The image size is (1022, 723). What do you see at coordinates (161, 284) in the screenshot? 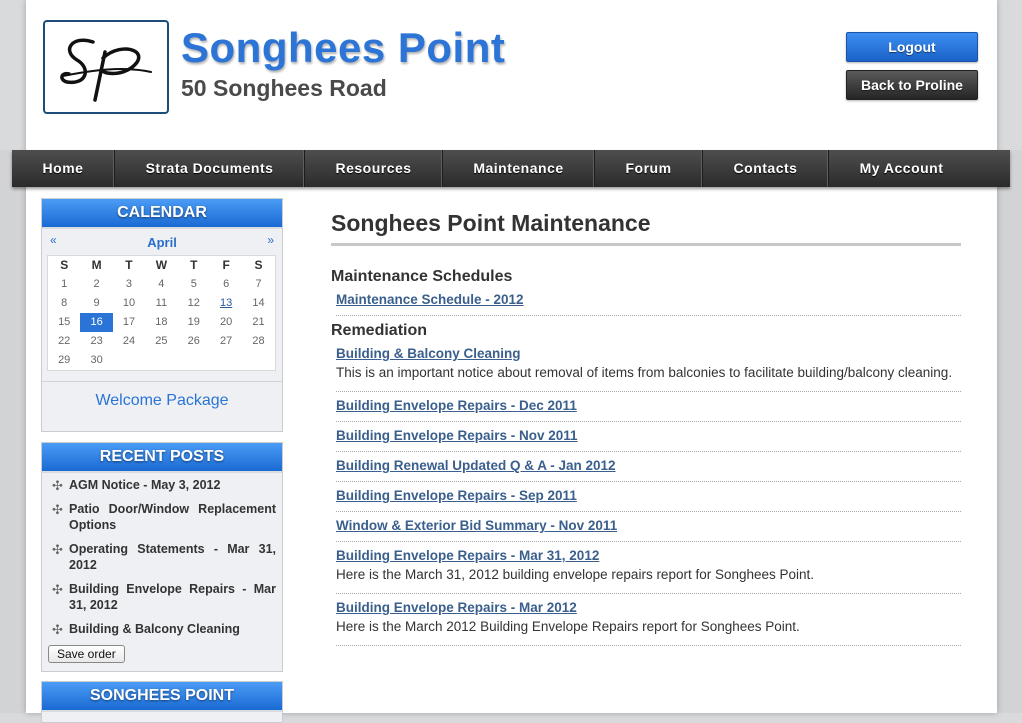
I see `calendar-day: 4` at bounding box center [161, 284].